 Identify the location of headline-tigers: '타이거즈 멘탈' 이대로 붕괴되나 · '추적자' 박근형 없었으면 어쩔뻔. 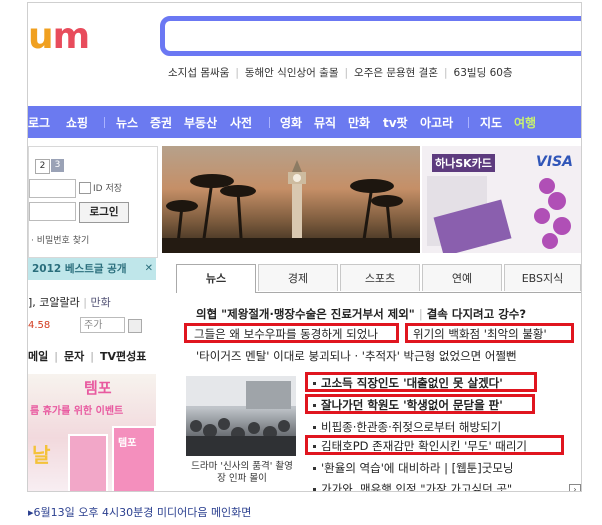
(356, 356).